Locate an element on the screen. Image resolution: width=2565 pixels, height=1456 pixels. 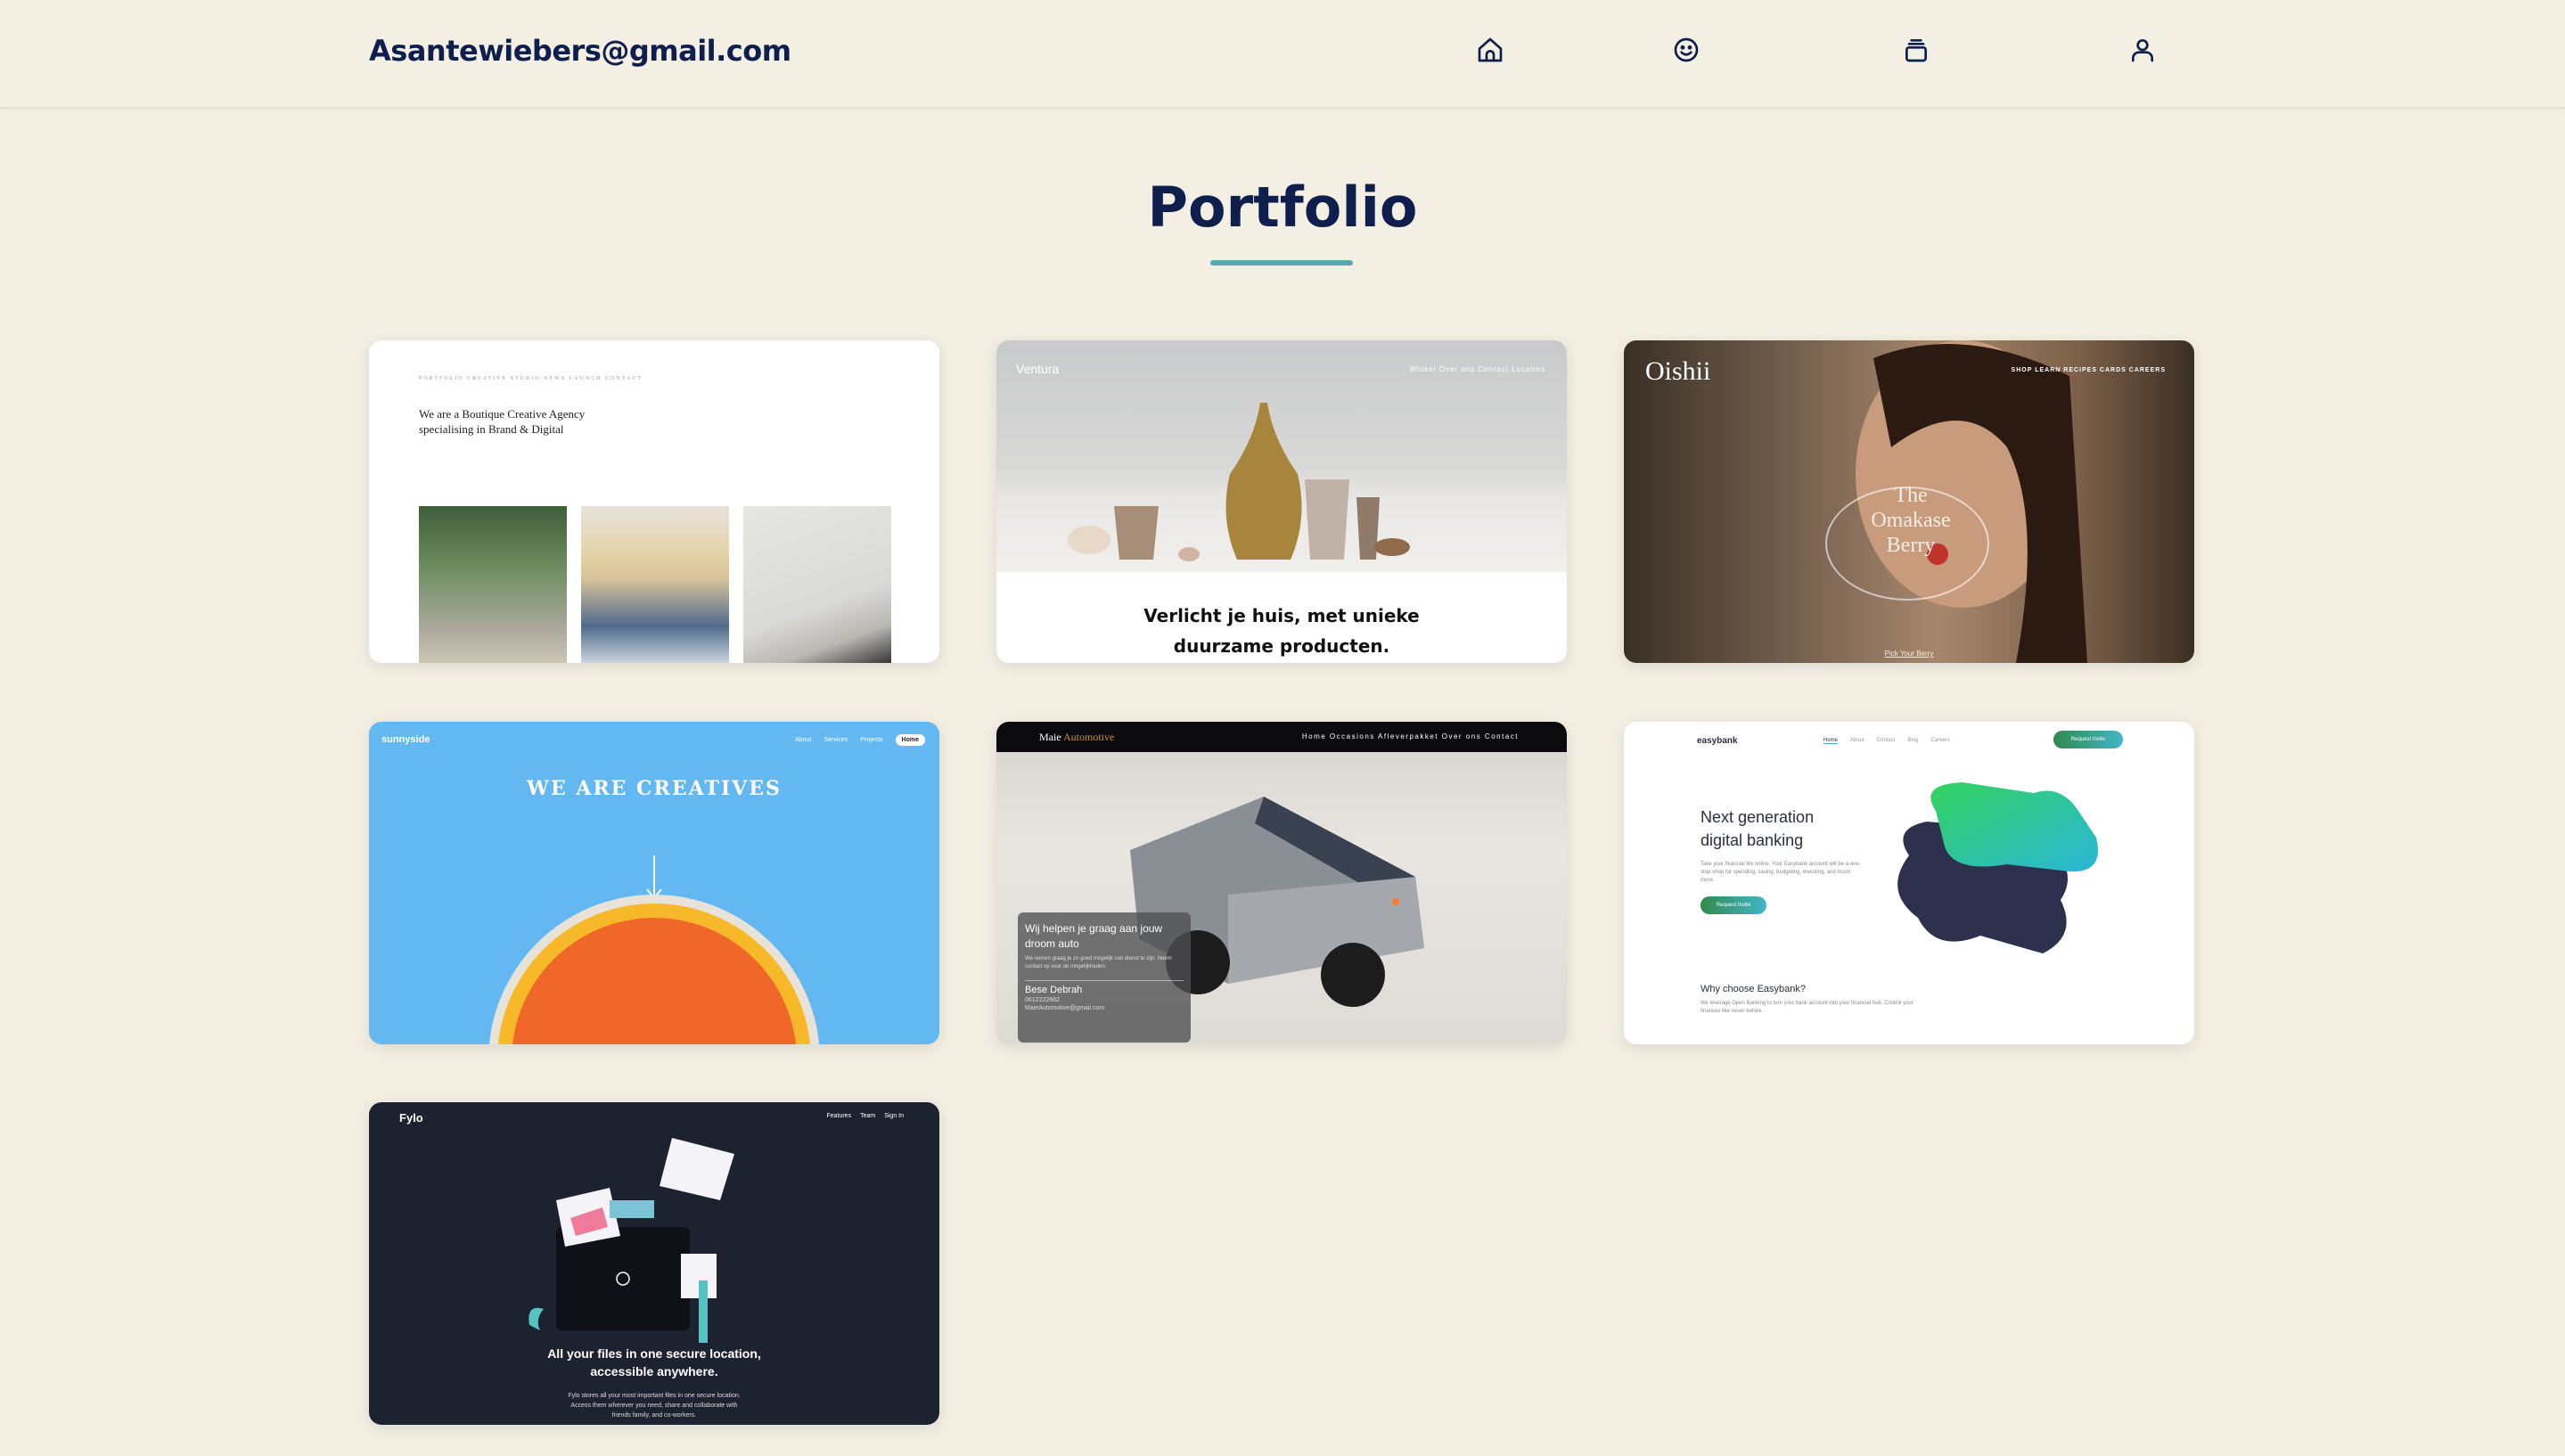
cybertruck-photo is located at coordinates (1277, 902).